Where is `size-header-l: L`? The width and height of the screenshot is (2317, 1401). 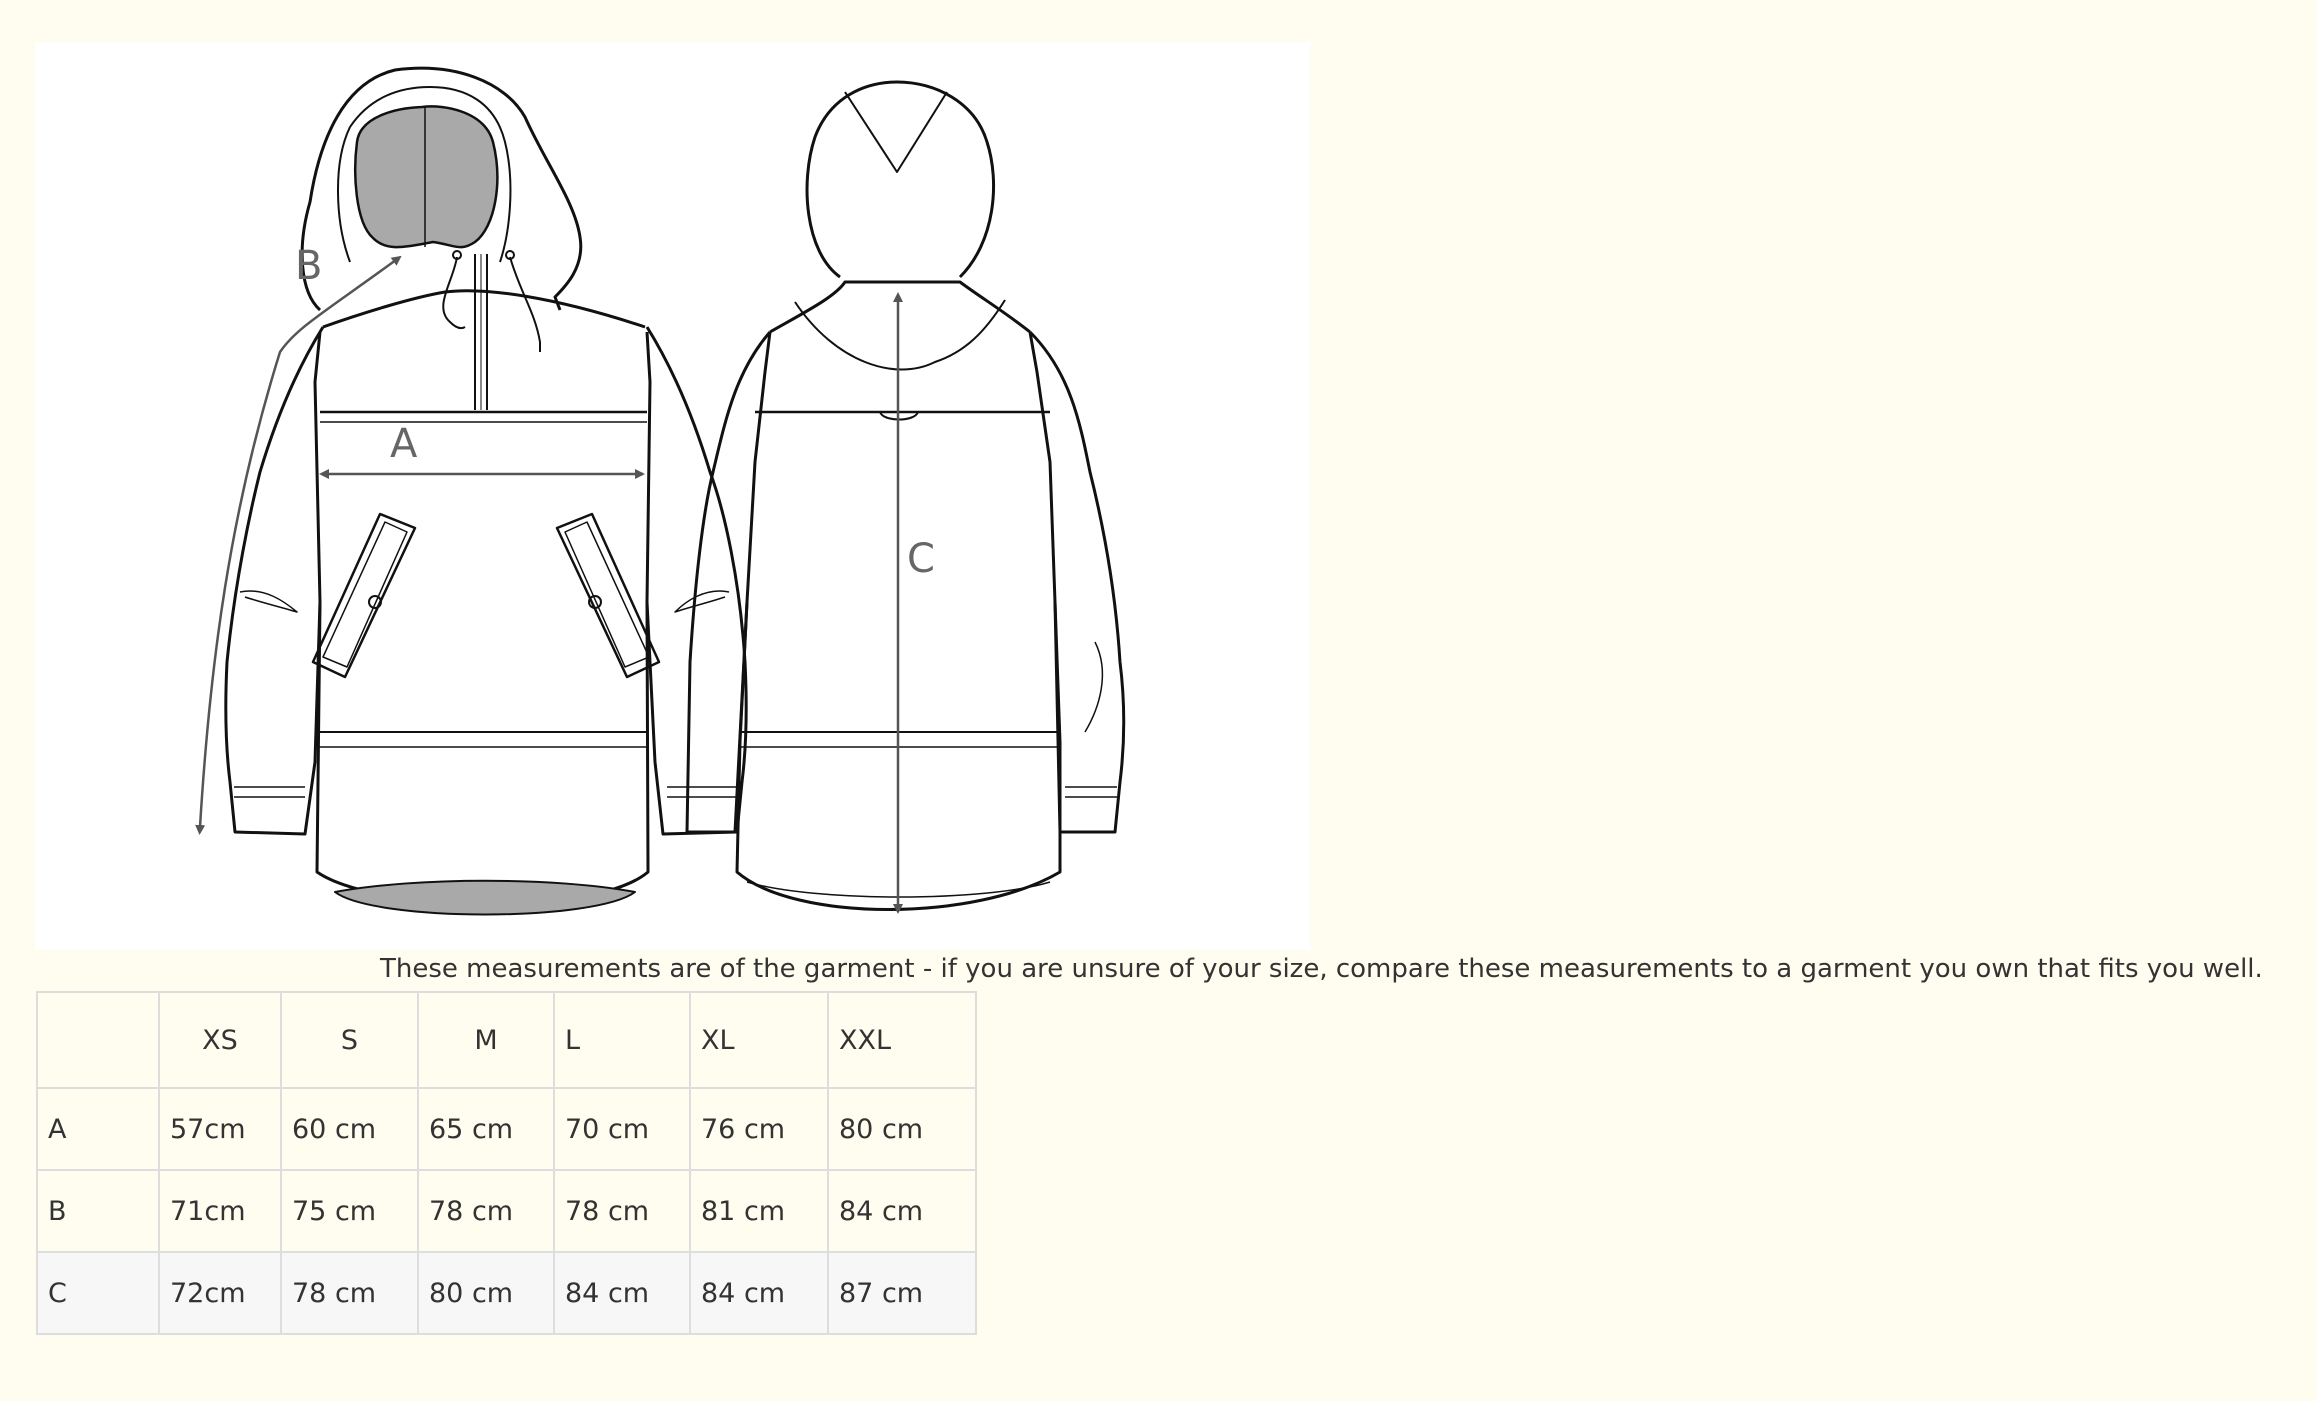
size-header-l: L is located at coordinates (622, 1040).